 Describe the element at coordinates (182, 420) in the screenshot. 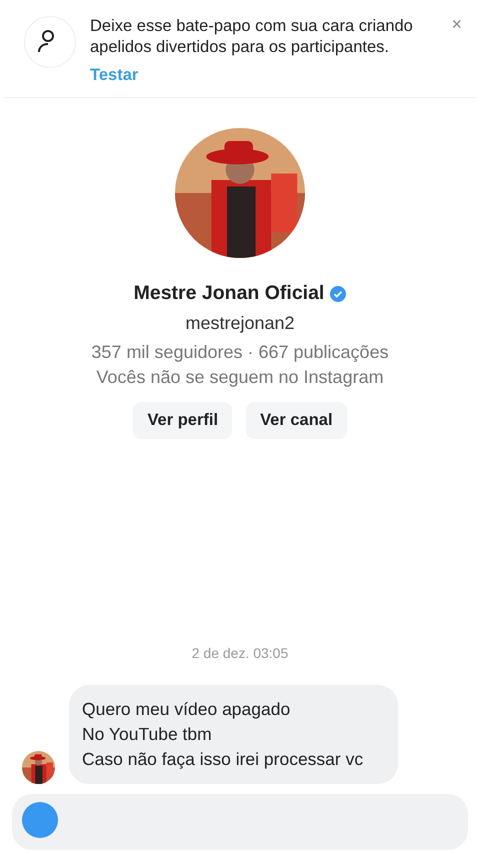

I see `profile-button: Ver perfil` at that location.